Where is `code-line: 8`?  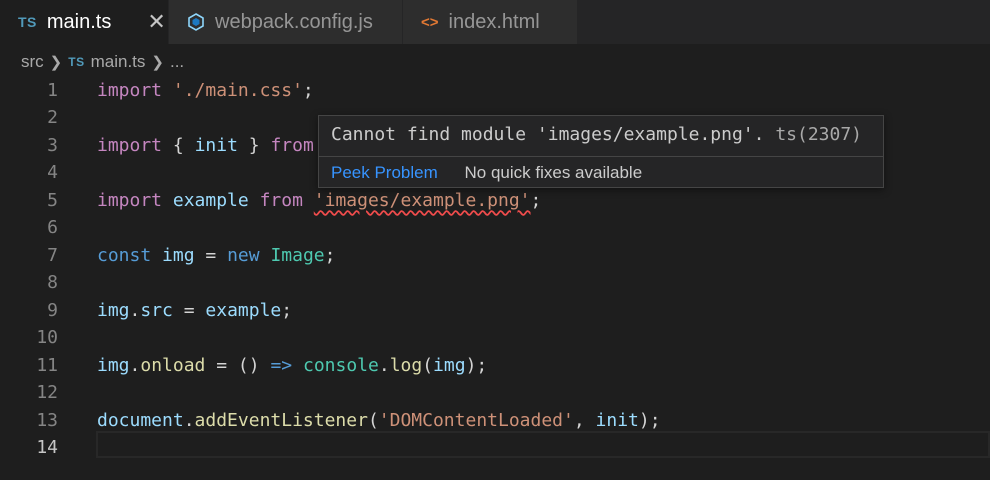
code-line: 8 is located at coordinates (495, 283).